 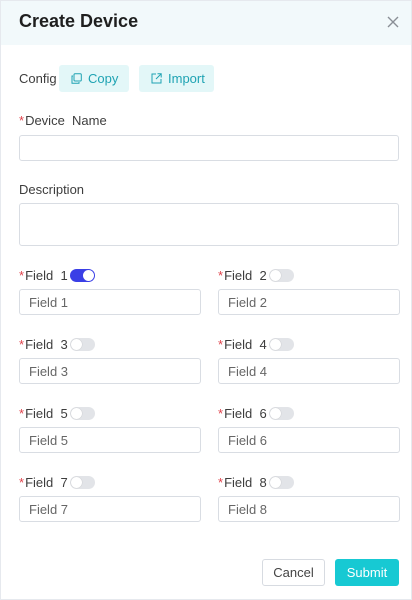 What do you see at coordinates (309, 302) in the screenshot?
I see `field-2-input` at bounding box center [309, 302].